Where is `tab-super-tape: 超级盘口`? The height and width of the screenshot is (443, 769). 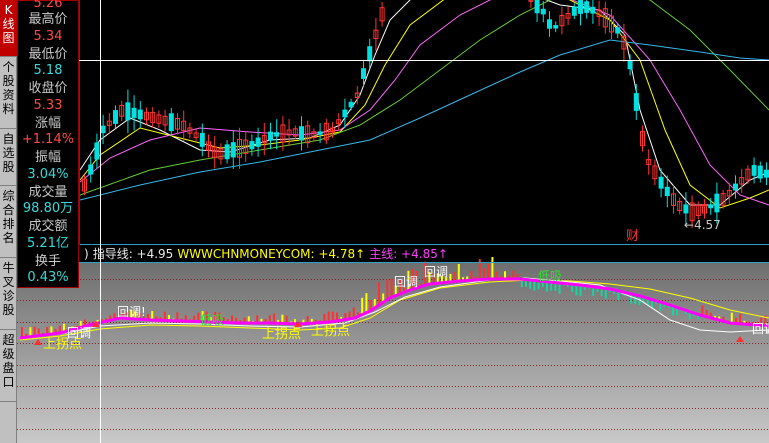
tab-super-tape: 超级盘口 is located at coordinates (8, 366).